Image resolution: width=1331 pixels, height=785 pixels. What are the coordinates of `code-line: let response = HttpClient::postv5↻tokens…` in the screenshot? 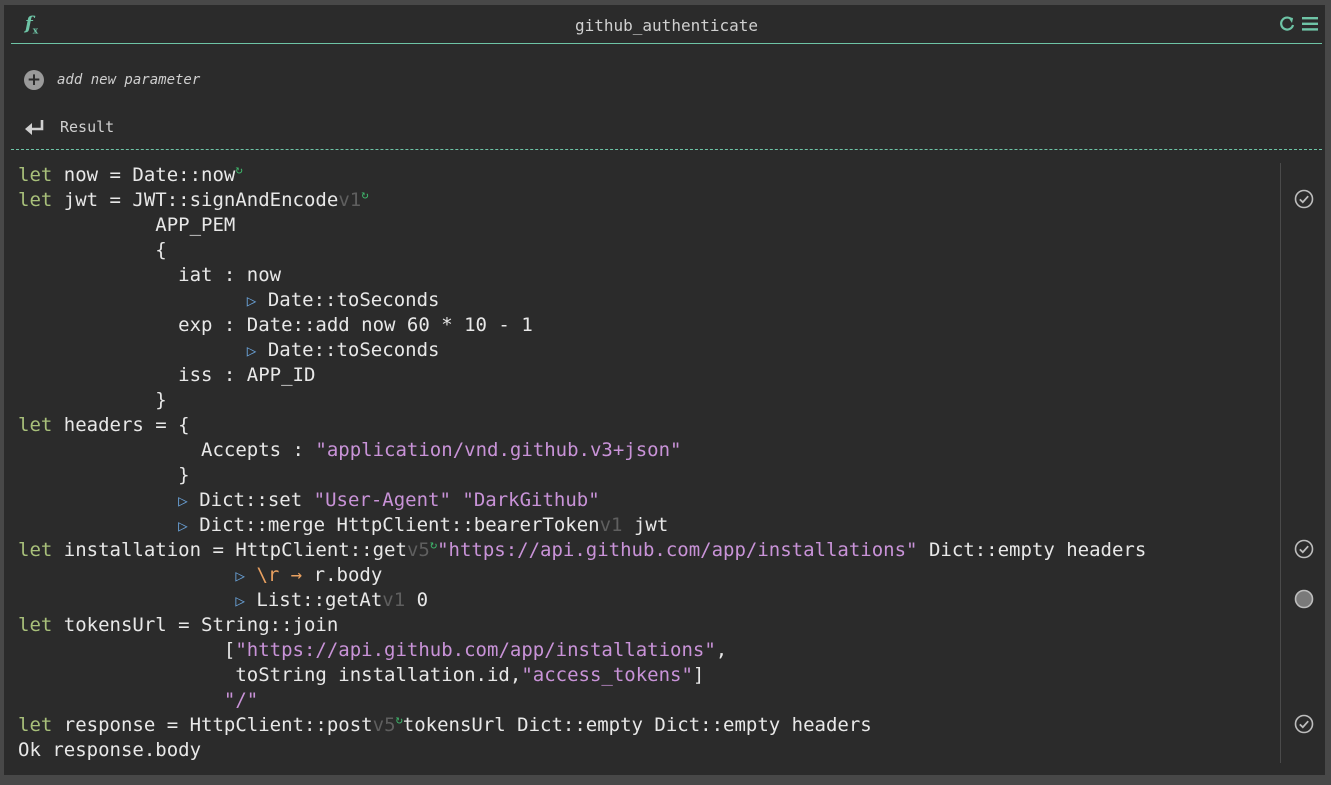 It's located at (445, 724).